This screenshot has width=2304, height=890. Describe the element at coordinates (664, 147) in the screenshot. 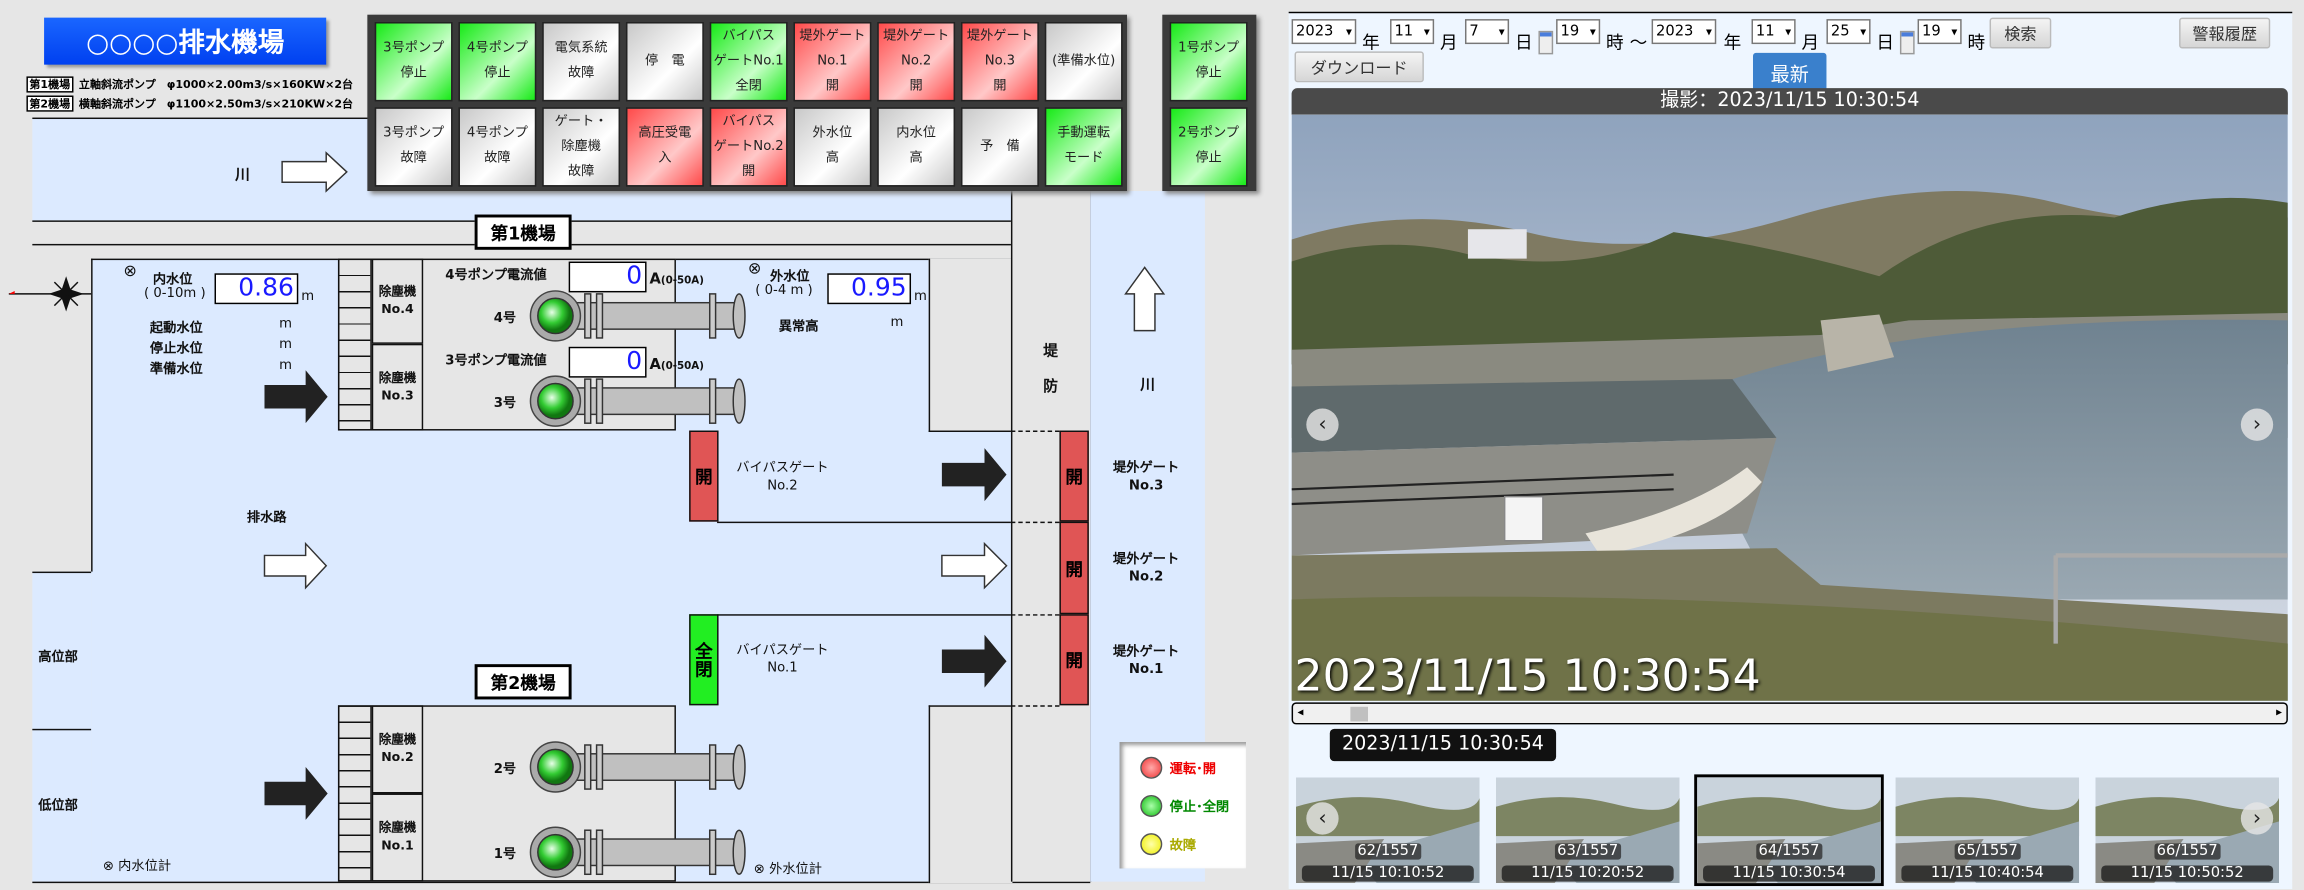

I see `status-indicator: 高圧受電入` at that location.